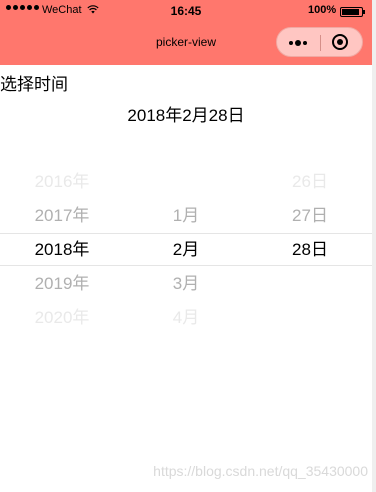  I want to click on year-column: 2016年 2017年 2018年 2019年 2020年, so click(62, 250).